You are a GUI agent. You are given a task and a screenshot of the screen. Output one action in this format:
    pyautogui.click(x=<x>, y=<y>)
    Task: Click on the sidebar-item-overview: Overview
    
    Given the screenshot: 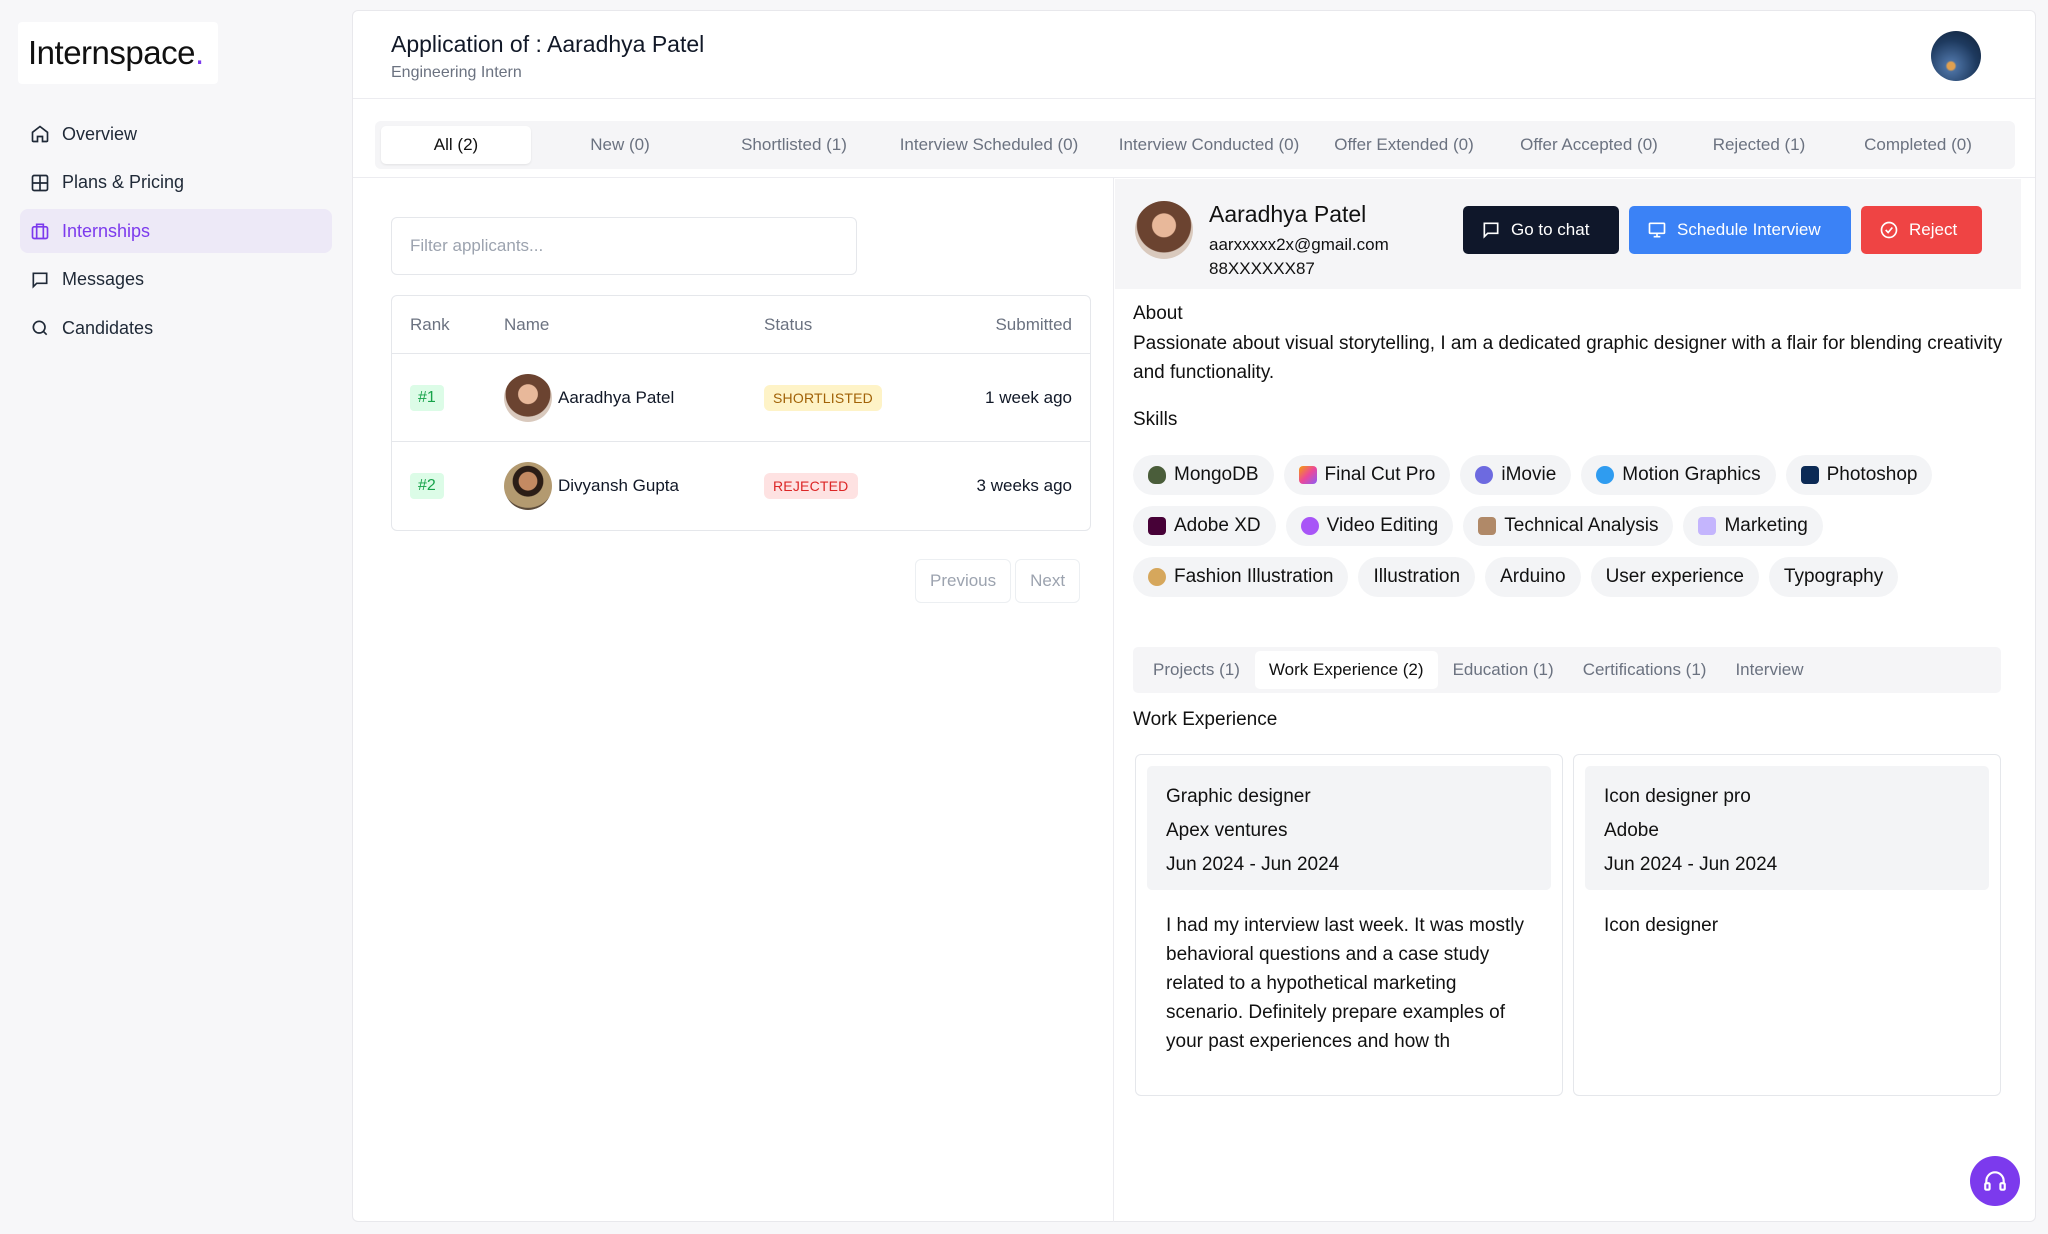 What is the action you would take?
    pyautogui.click(x=176, y=134)
    